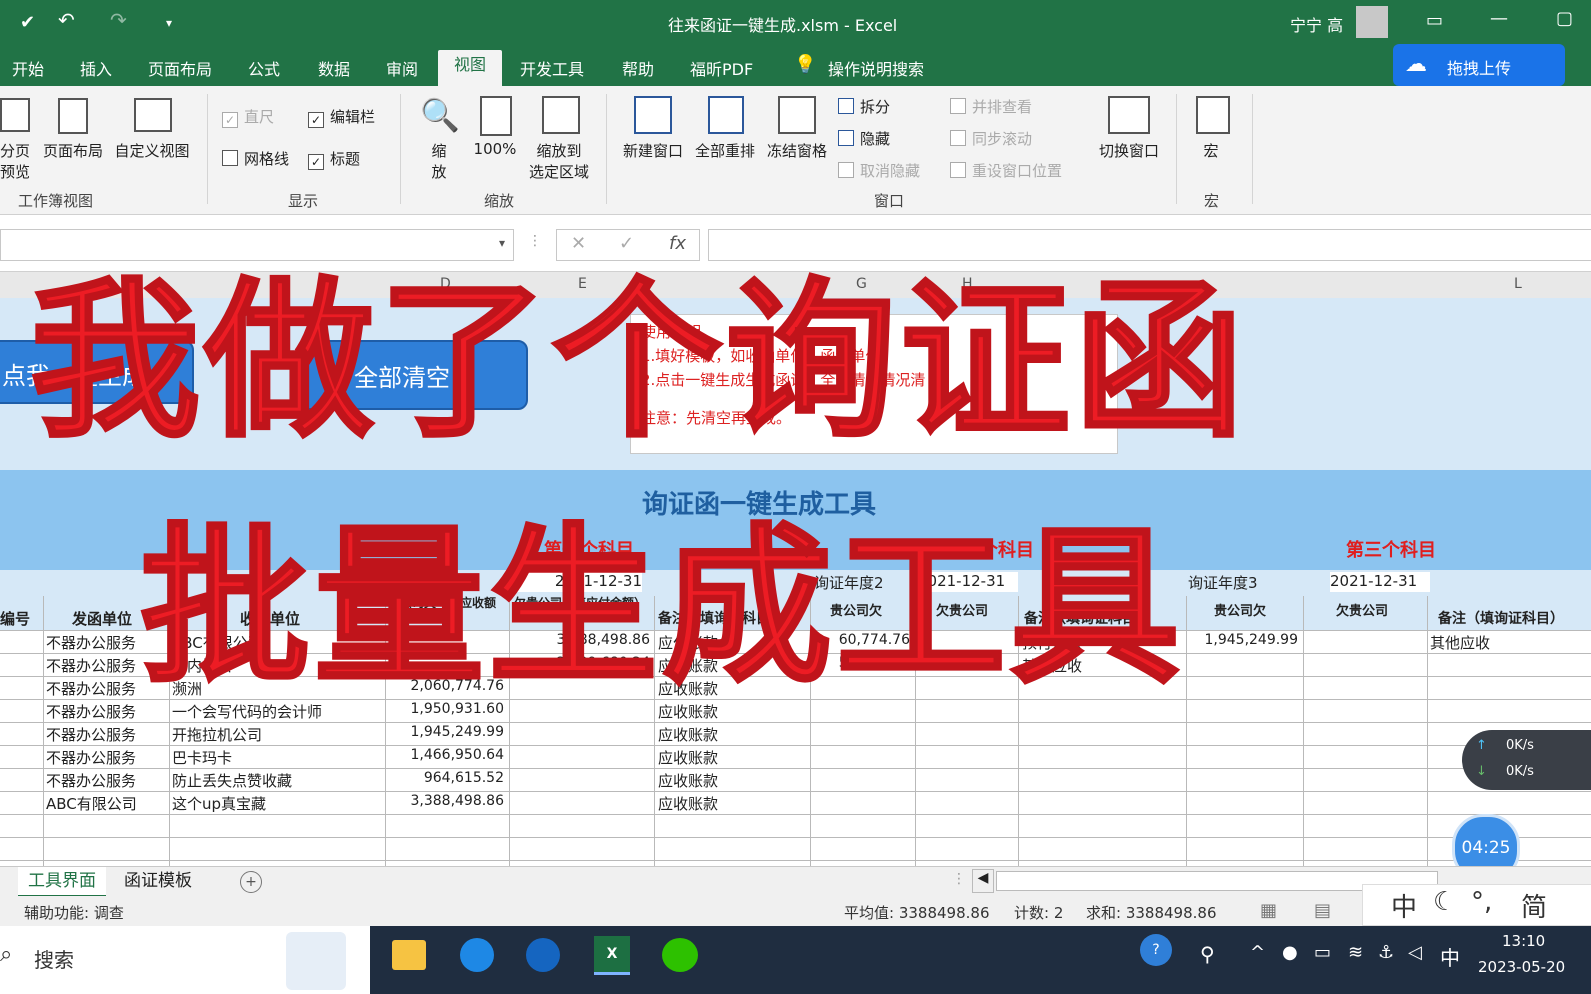 This screenshot has width=1591, height=994. What do you see at coordinates (446, 778) in the screenshot?
I see `table-cell: 964,615.52` at bounding box center [446, 778].